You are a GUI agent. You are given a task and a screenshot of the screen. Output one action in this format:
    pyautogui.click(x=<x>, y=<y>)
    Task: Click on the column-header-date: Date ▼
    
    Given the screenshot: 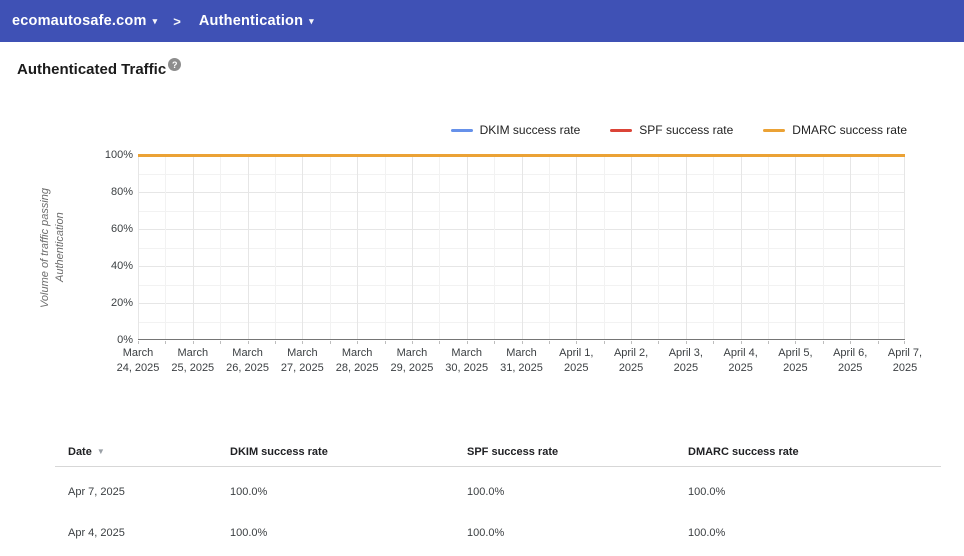 What is the action you would take?
    pyautogui.click(x=149, y=452)
    